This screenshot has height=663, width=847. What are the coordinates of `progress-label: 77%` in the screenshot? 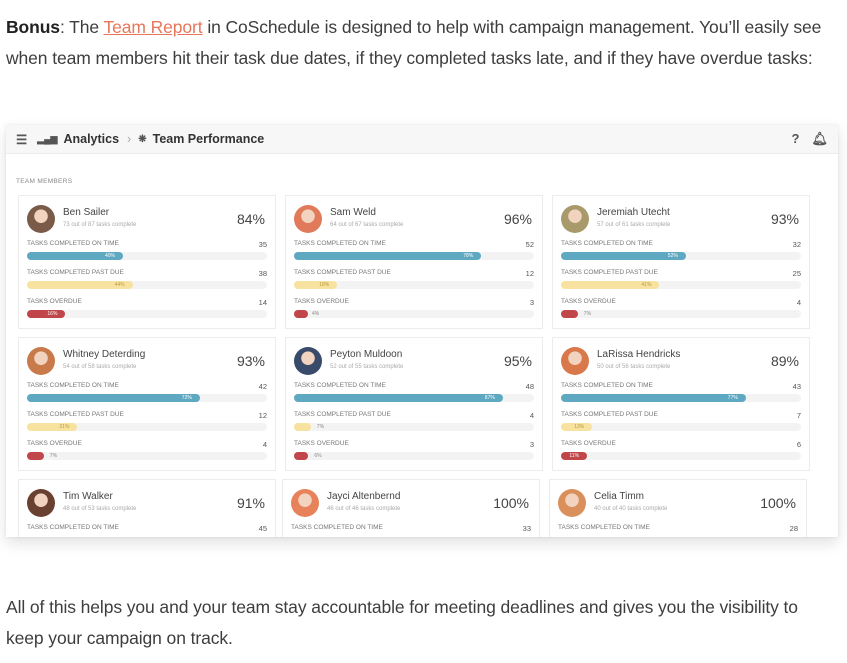 It's located at (732, 398).